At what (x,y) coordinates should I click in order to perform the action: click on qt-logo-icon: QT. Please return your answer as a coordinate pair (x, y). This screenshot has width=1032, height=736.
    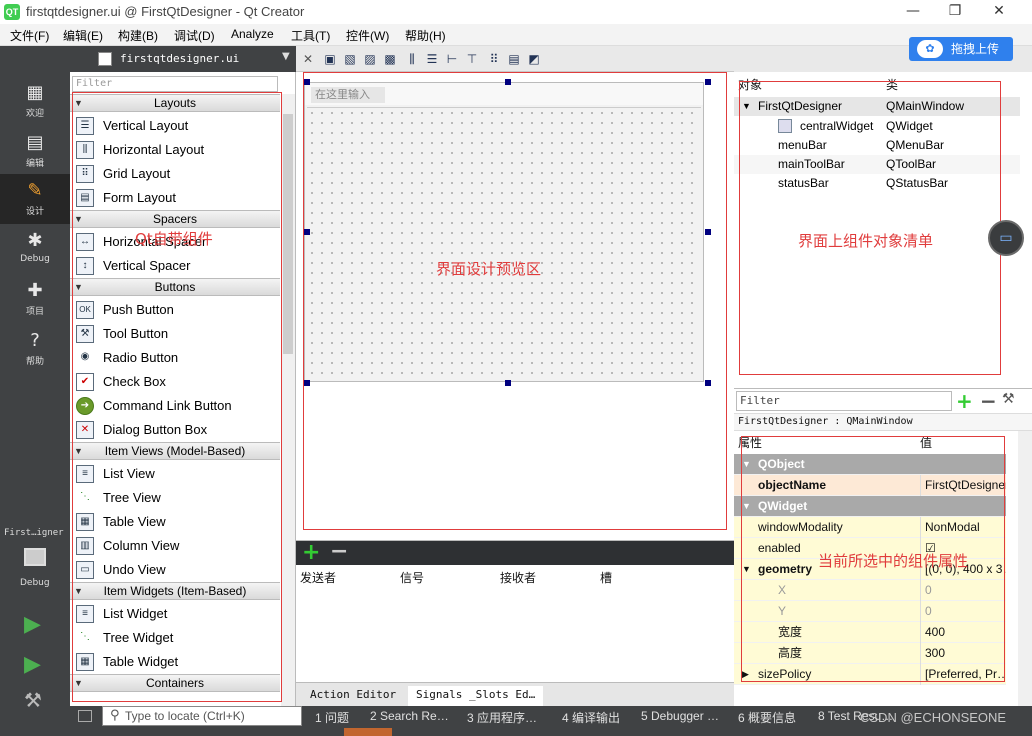
    Looking at the image, I should click on (12, 12).